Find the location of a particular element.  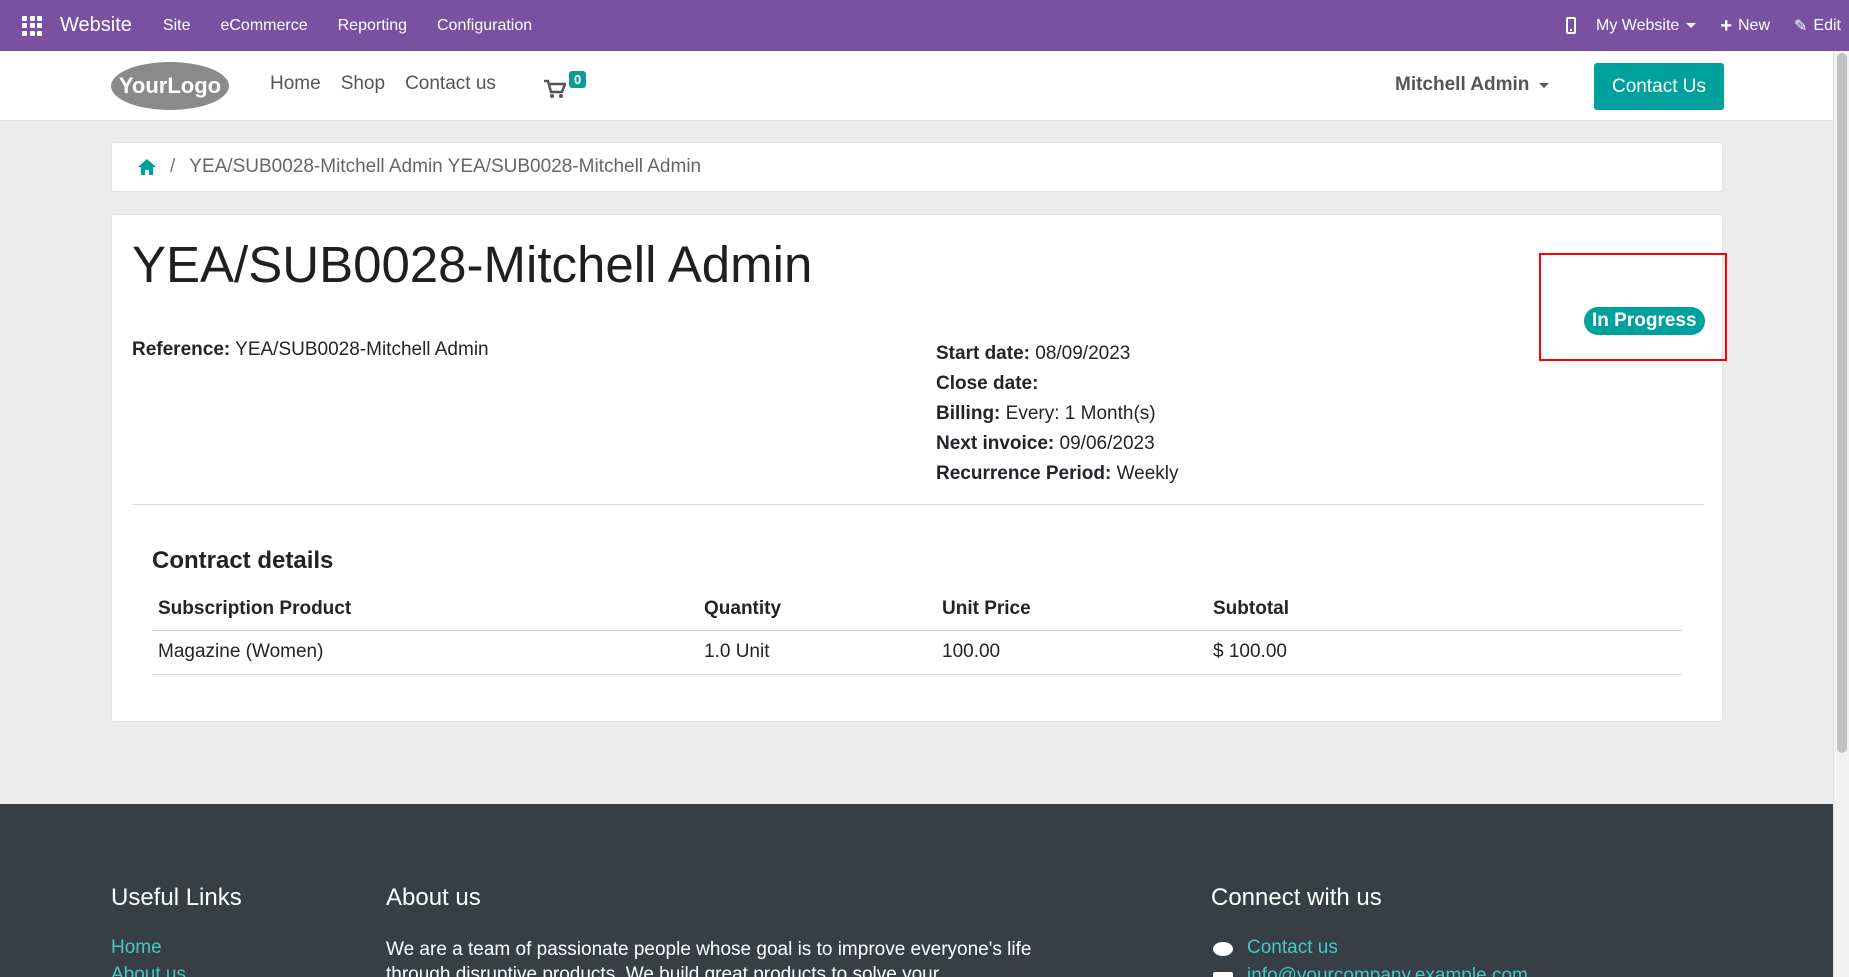

pencil-icon: ✎ is located at coordinates (1801, 26).